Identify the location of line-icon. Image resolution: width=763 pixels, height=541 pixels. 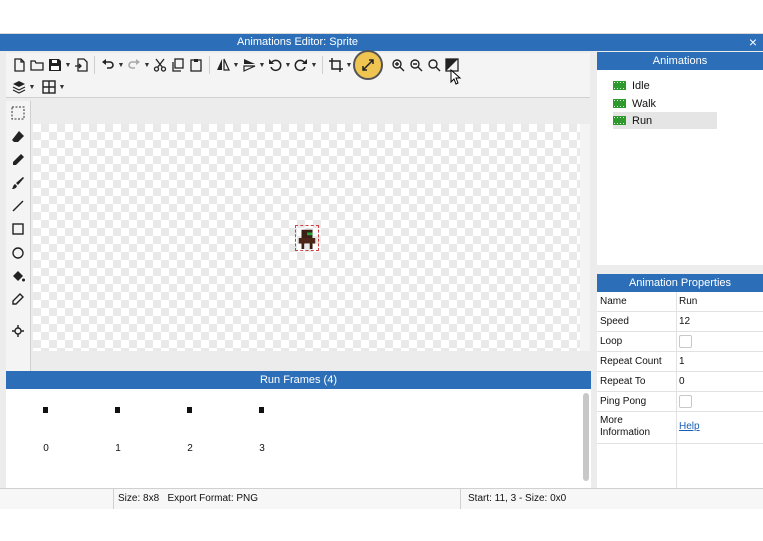
(18, 206).